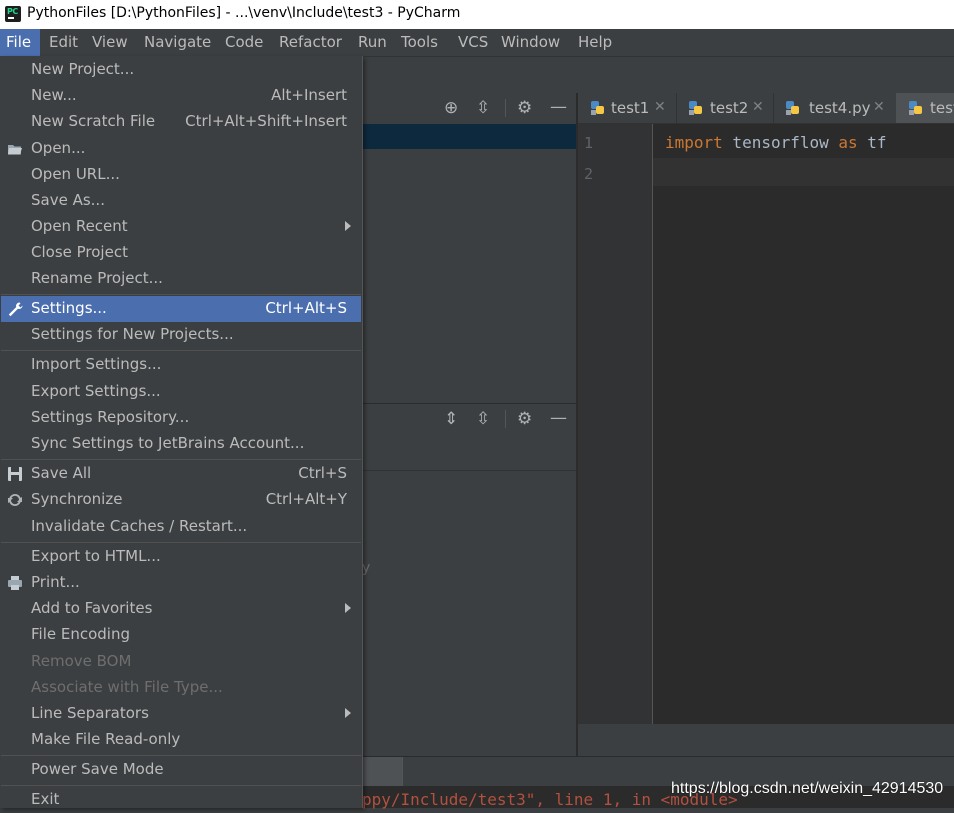 The image size is (954, 813). I want to click on structure-toolbar, so click(469, 453).